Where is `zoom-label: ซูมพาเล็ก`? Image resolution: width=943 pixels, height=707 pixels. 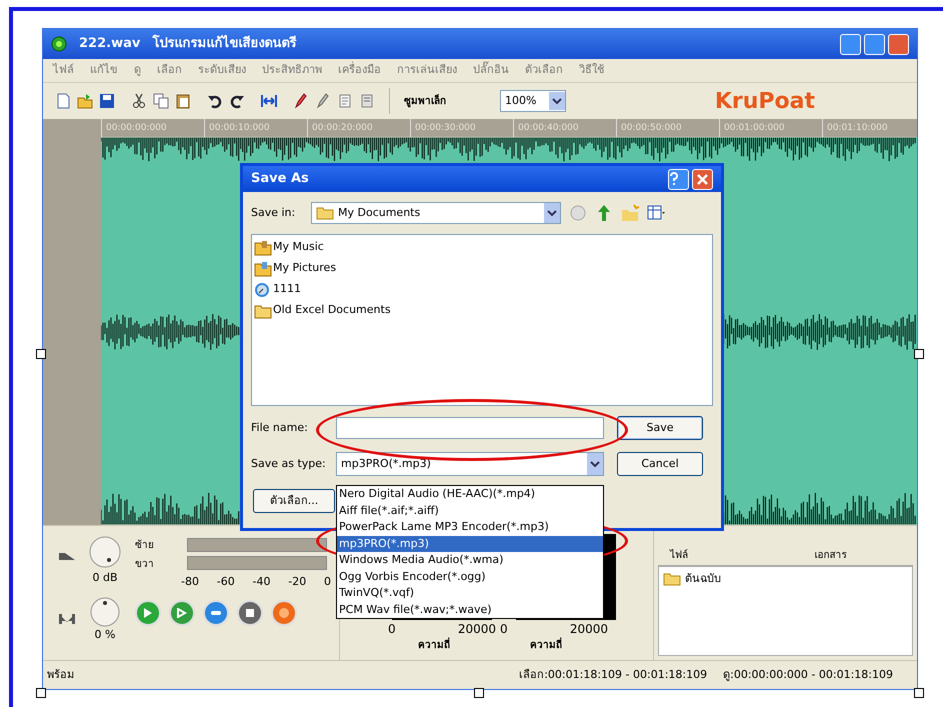
zoom-label: ซูมพาเล็ก is located at coordinates (425, 101).